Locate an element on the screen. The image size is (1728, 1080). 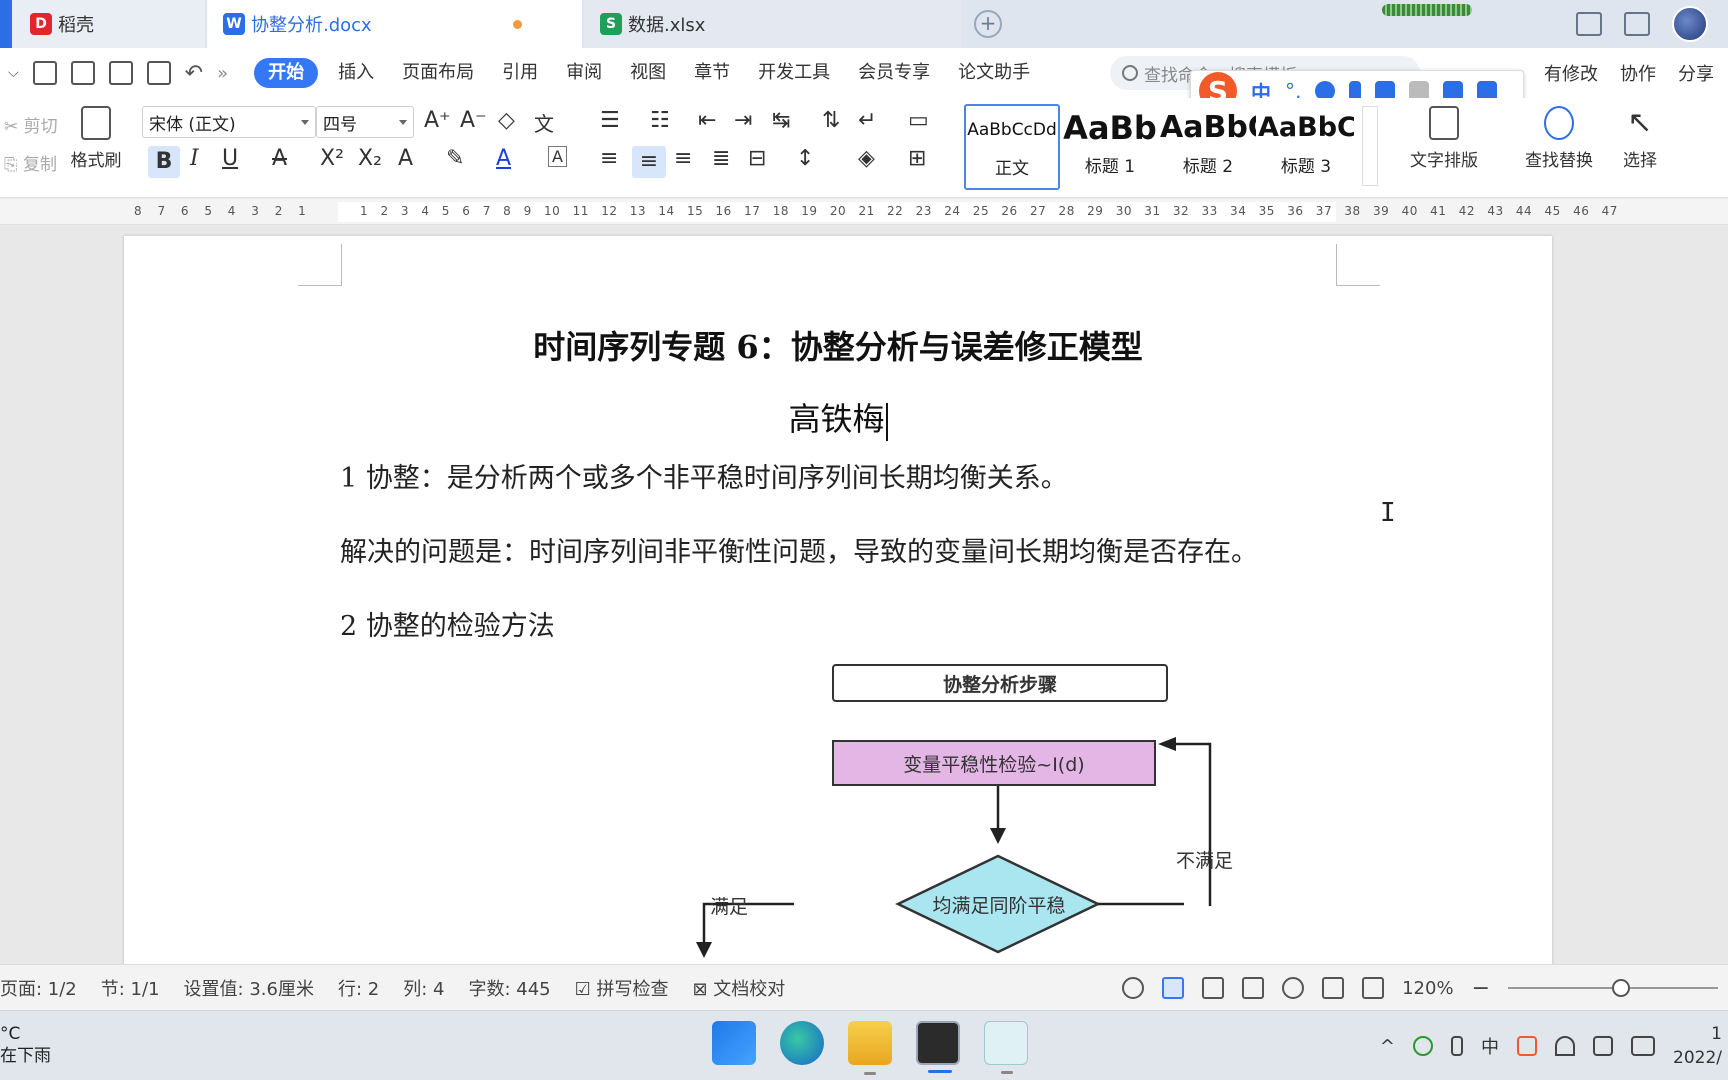
align-right-icon: ≡ is located at coordinates (683, 158).